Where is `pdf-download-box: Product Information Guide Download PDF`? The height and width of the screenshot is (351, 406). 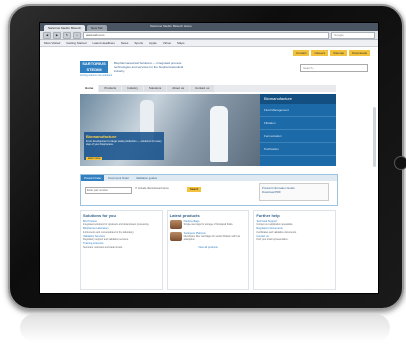
pdf-download-box: Product Information Guide Download PDF is located at coordinates (294, 192).